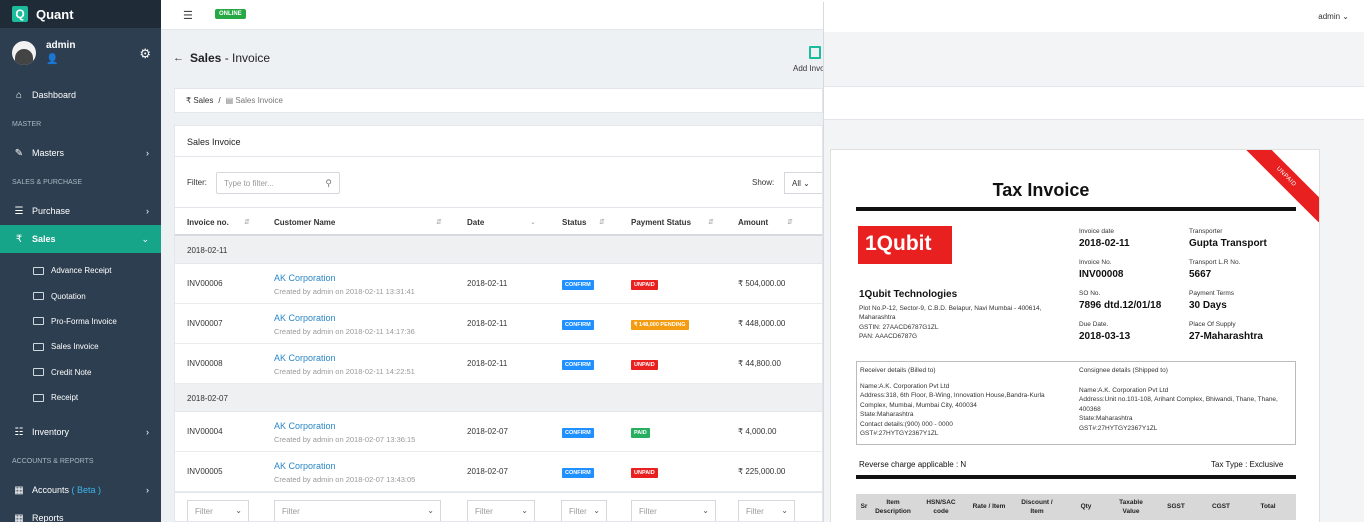  Describe the element at coordinates (1090, 293) in the screenshot. I see `field-label: SO No.` at that location.